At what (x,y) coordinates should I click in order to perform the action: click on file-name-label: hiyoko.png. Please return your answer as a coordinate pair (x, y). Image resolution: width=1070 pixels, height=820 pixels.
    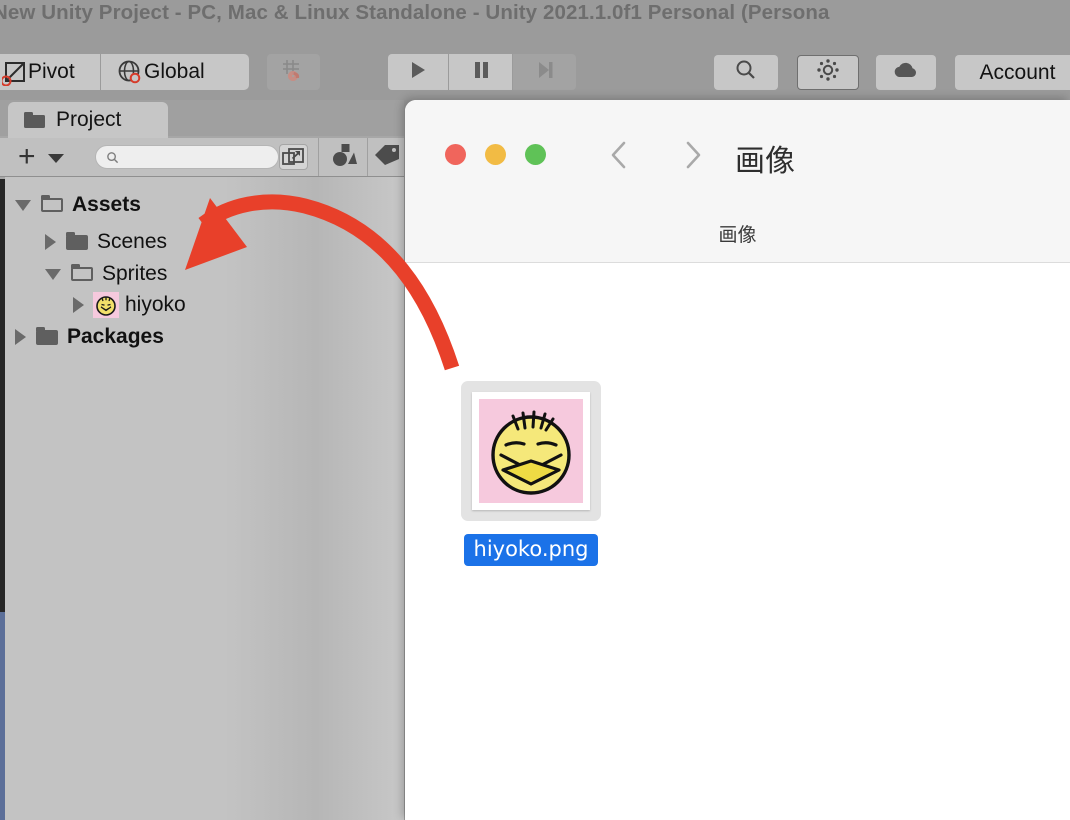
    Looking at the image, I should click on (531, 550).